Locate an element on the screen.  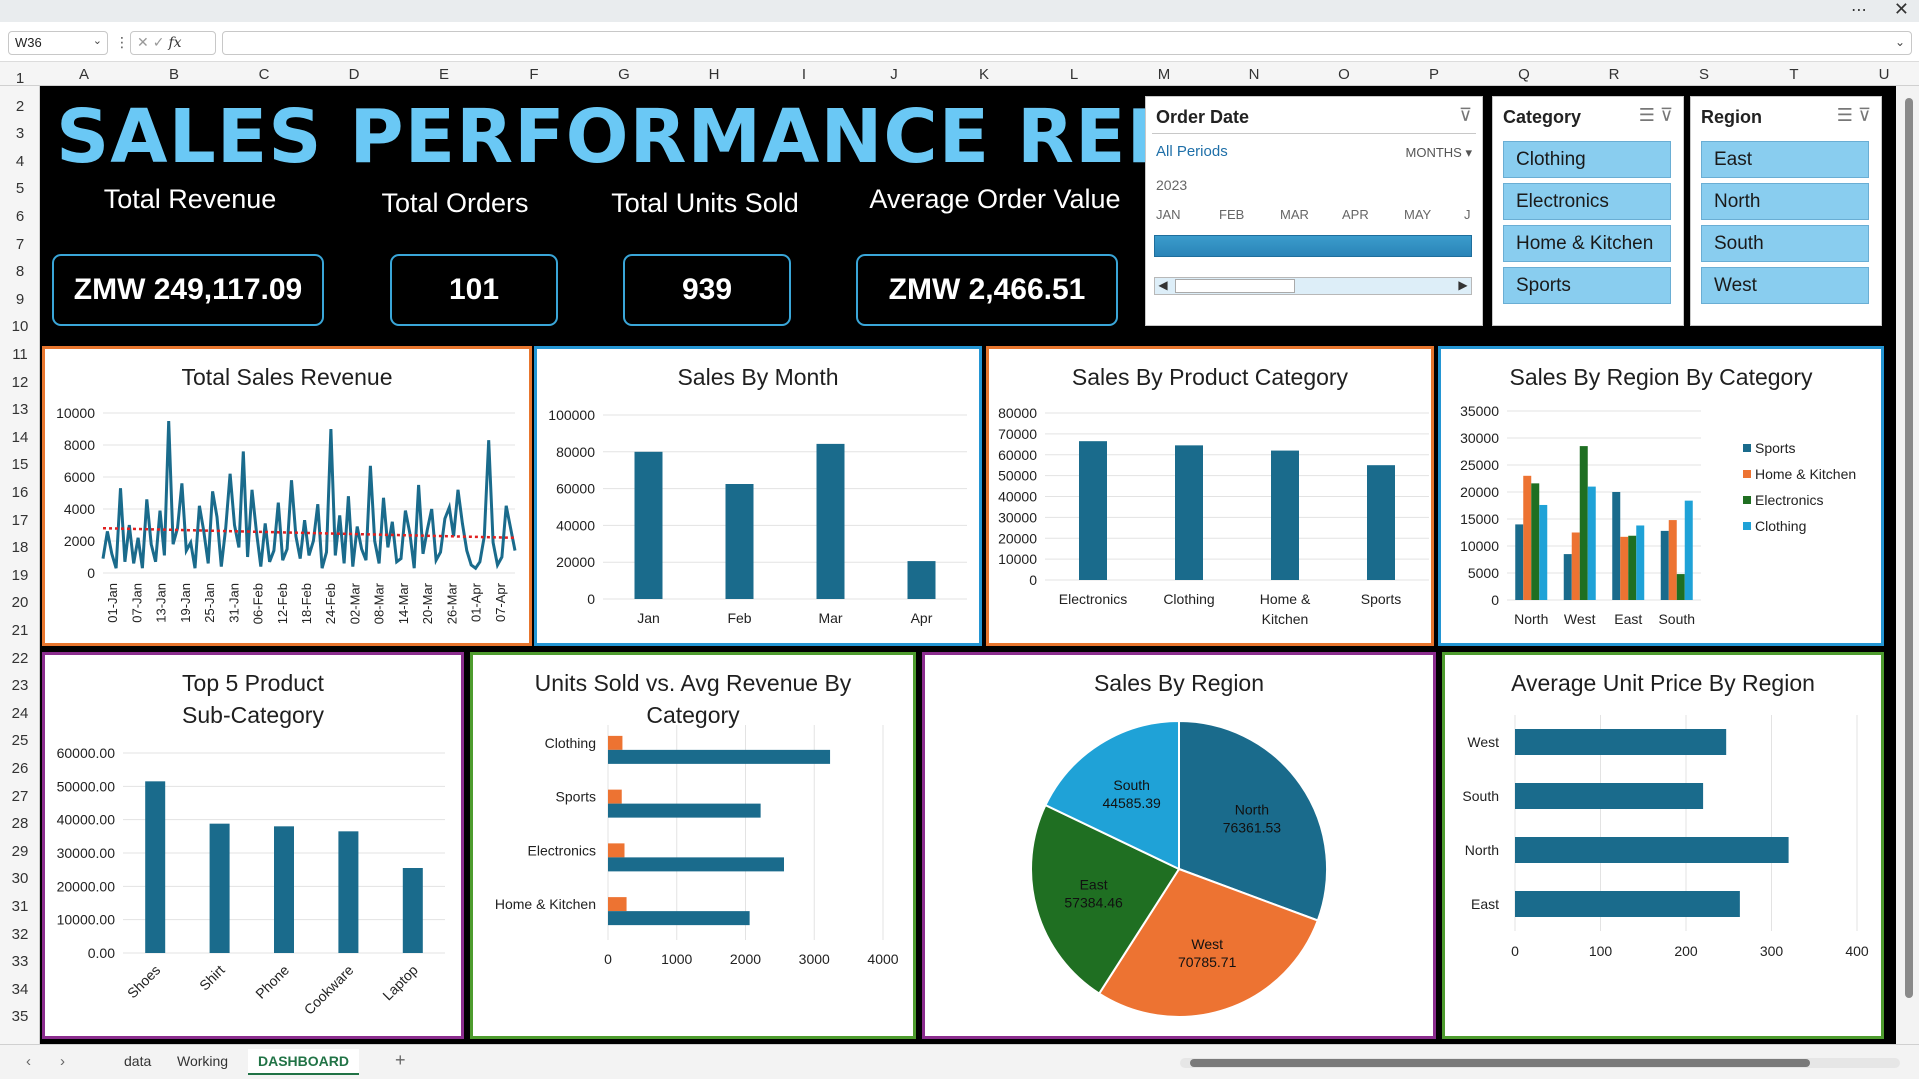
column-header-t: T is located at coordinates (1794, 74).